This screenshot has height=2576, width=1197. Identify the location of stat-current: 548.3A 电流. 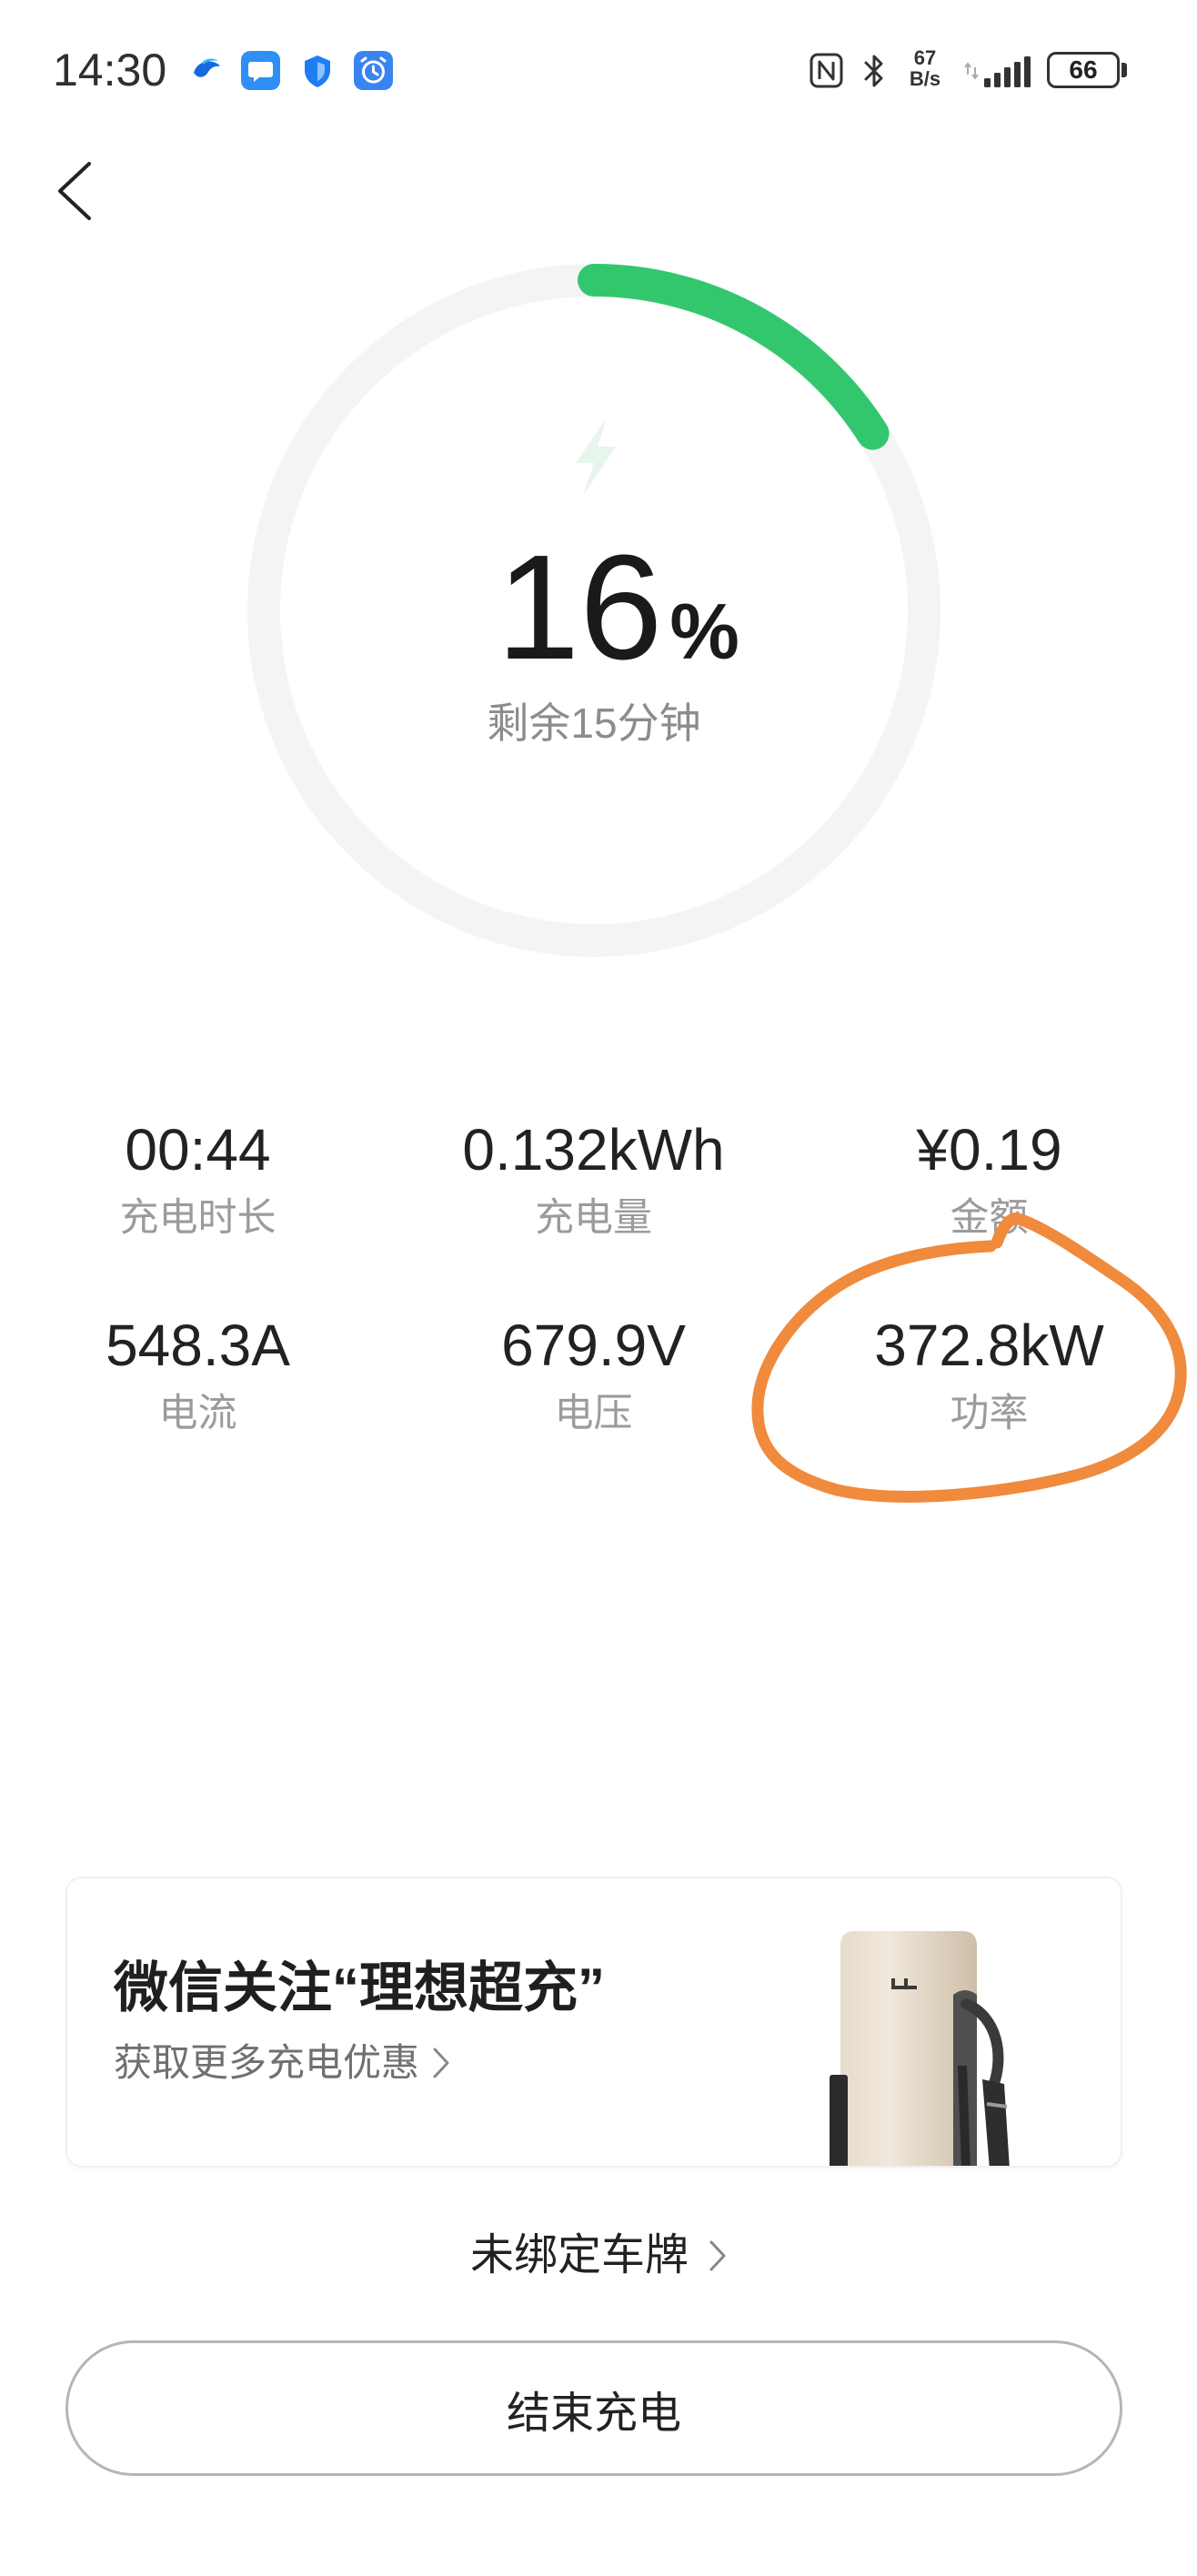
(198, 1374).